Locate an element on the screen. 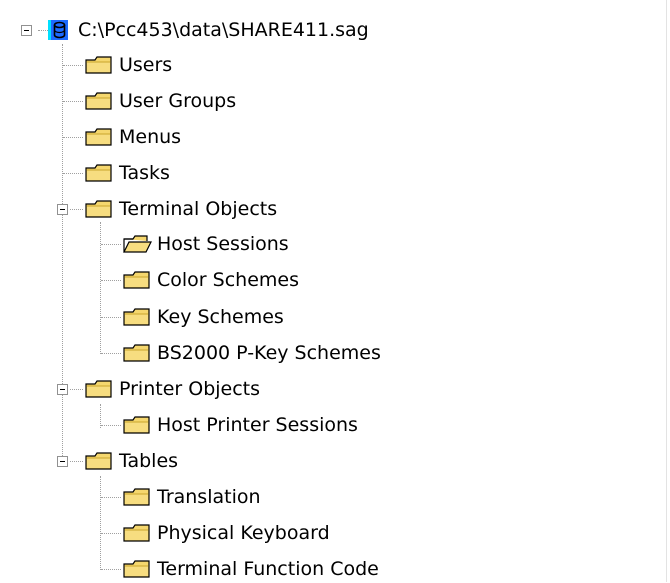 Image resolution: width=670 pixels, height=583 pixels. tree-item-label: Terminal Objects is located at coordinates (198, 209).